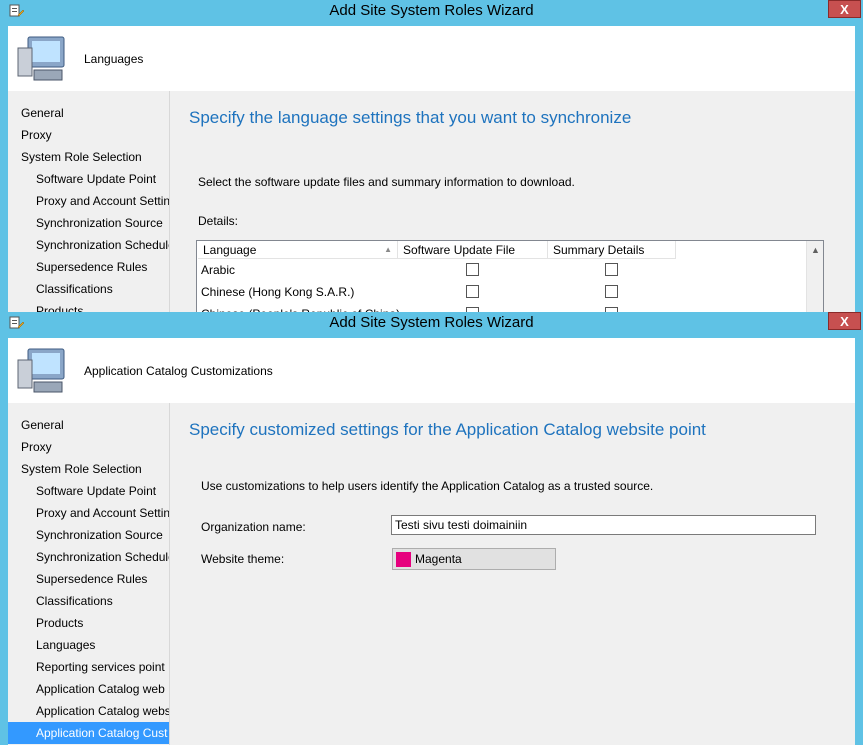  What do you see at coordinates (498, 292) in the screenshot?
I see `list-row: Chinese (Hong Kong S.A.R.)` at bounding box center [498, 292].